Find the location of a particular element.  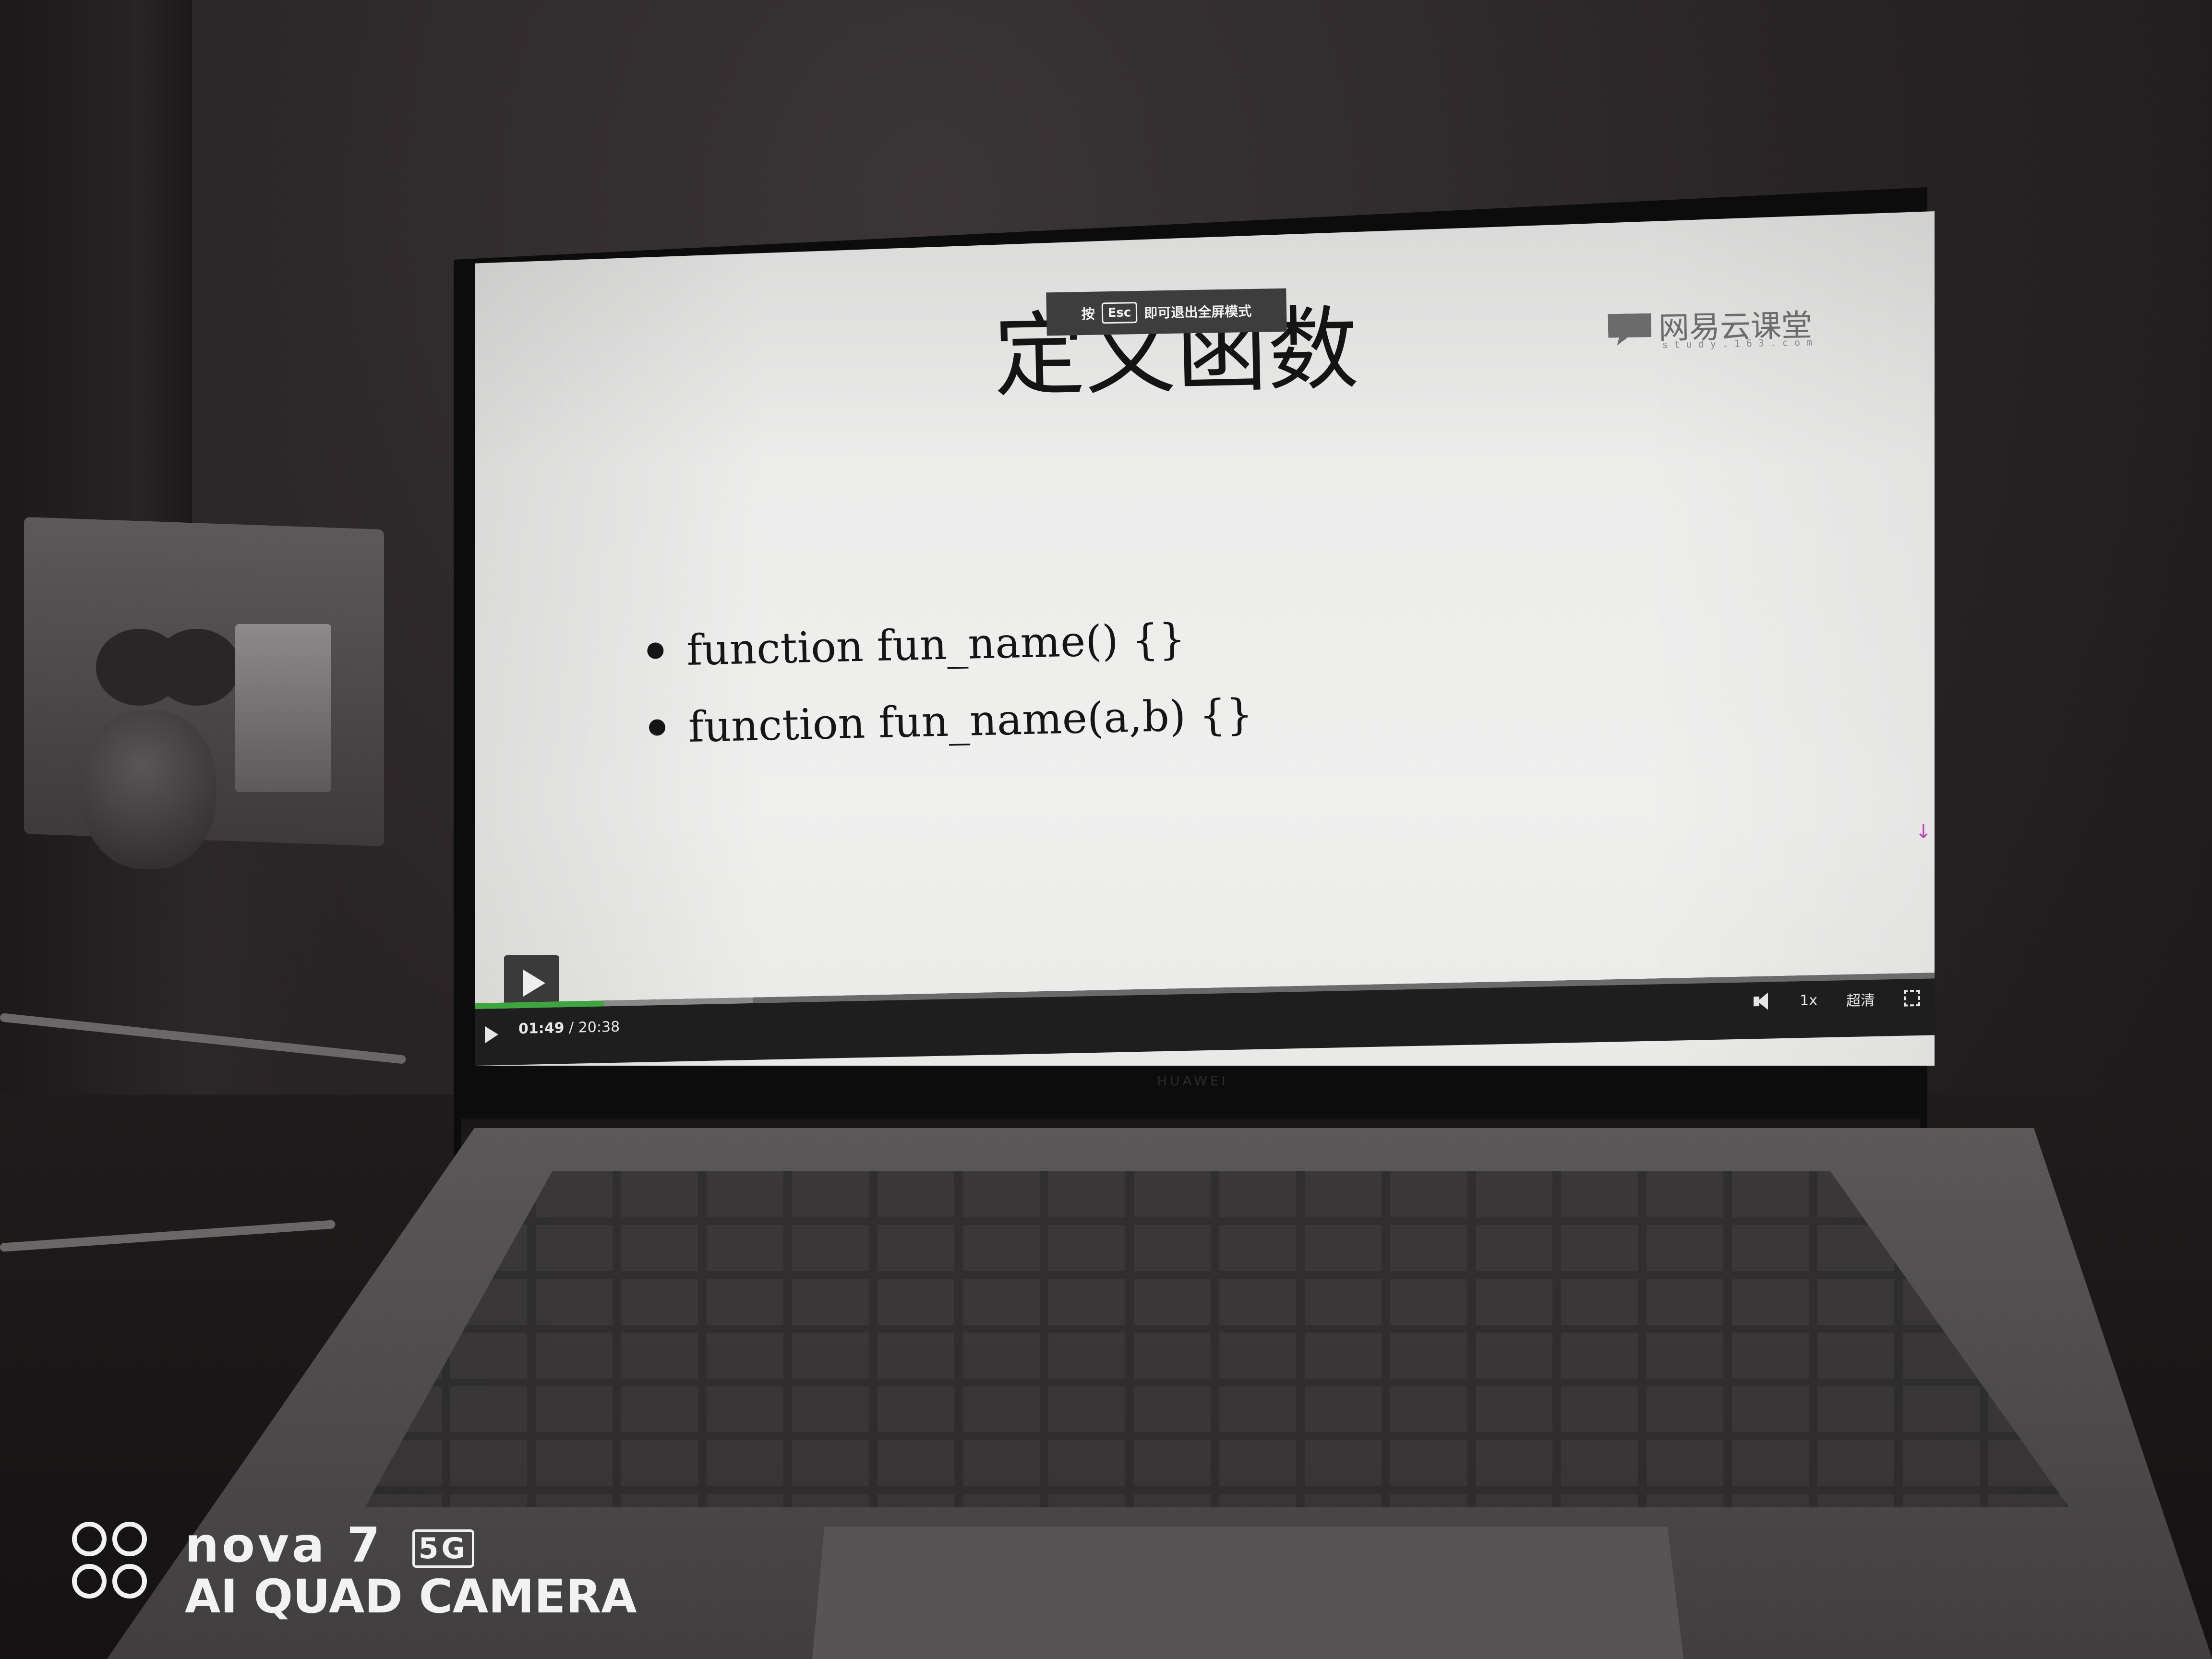

socket-hole is located at coordinates (197, 668).